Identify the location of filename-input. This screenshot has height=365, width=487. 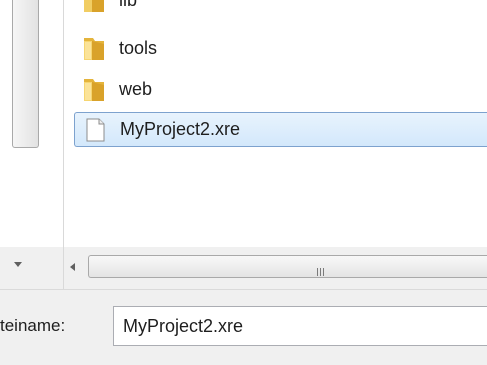
(300, 326).